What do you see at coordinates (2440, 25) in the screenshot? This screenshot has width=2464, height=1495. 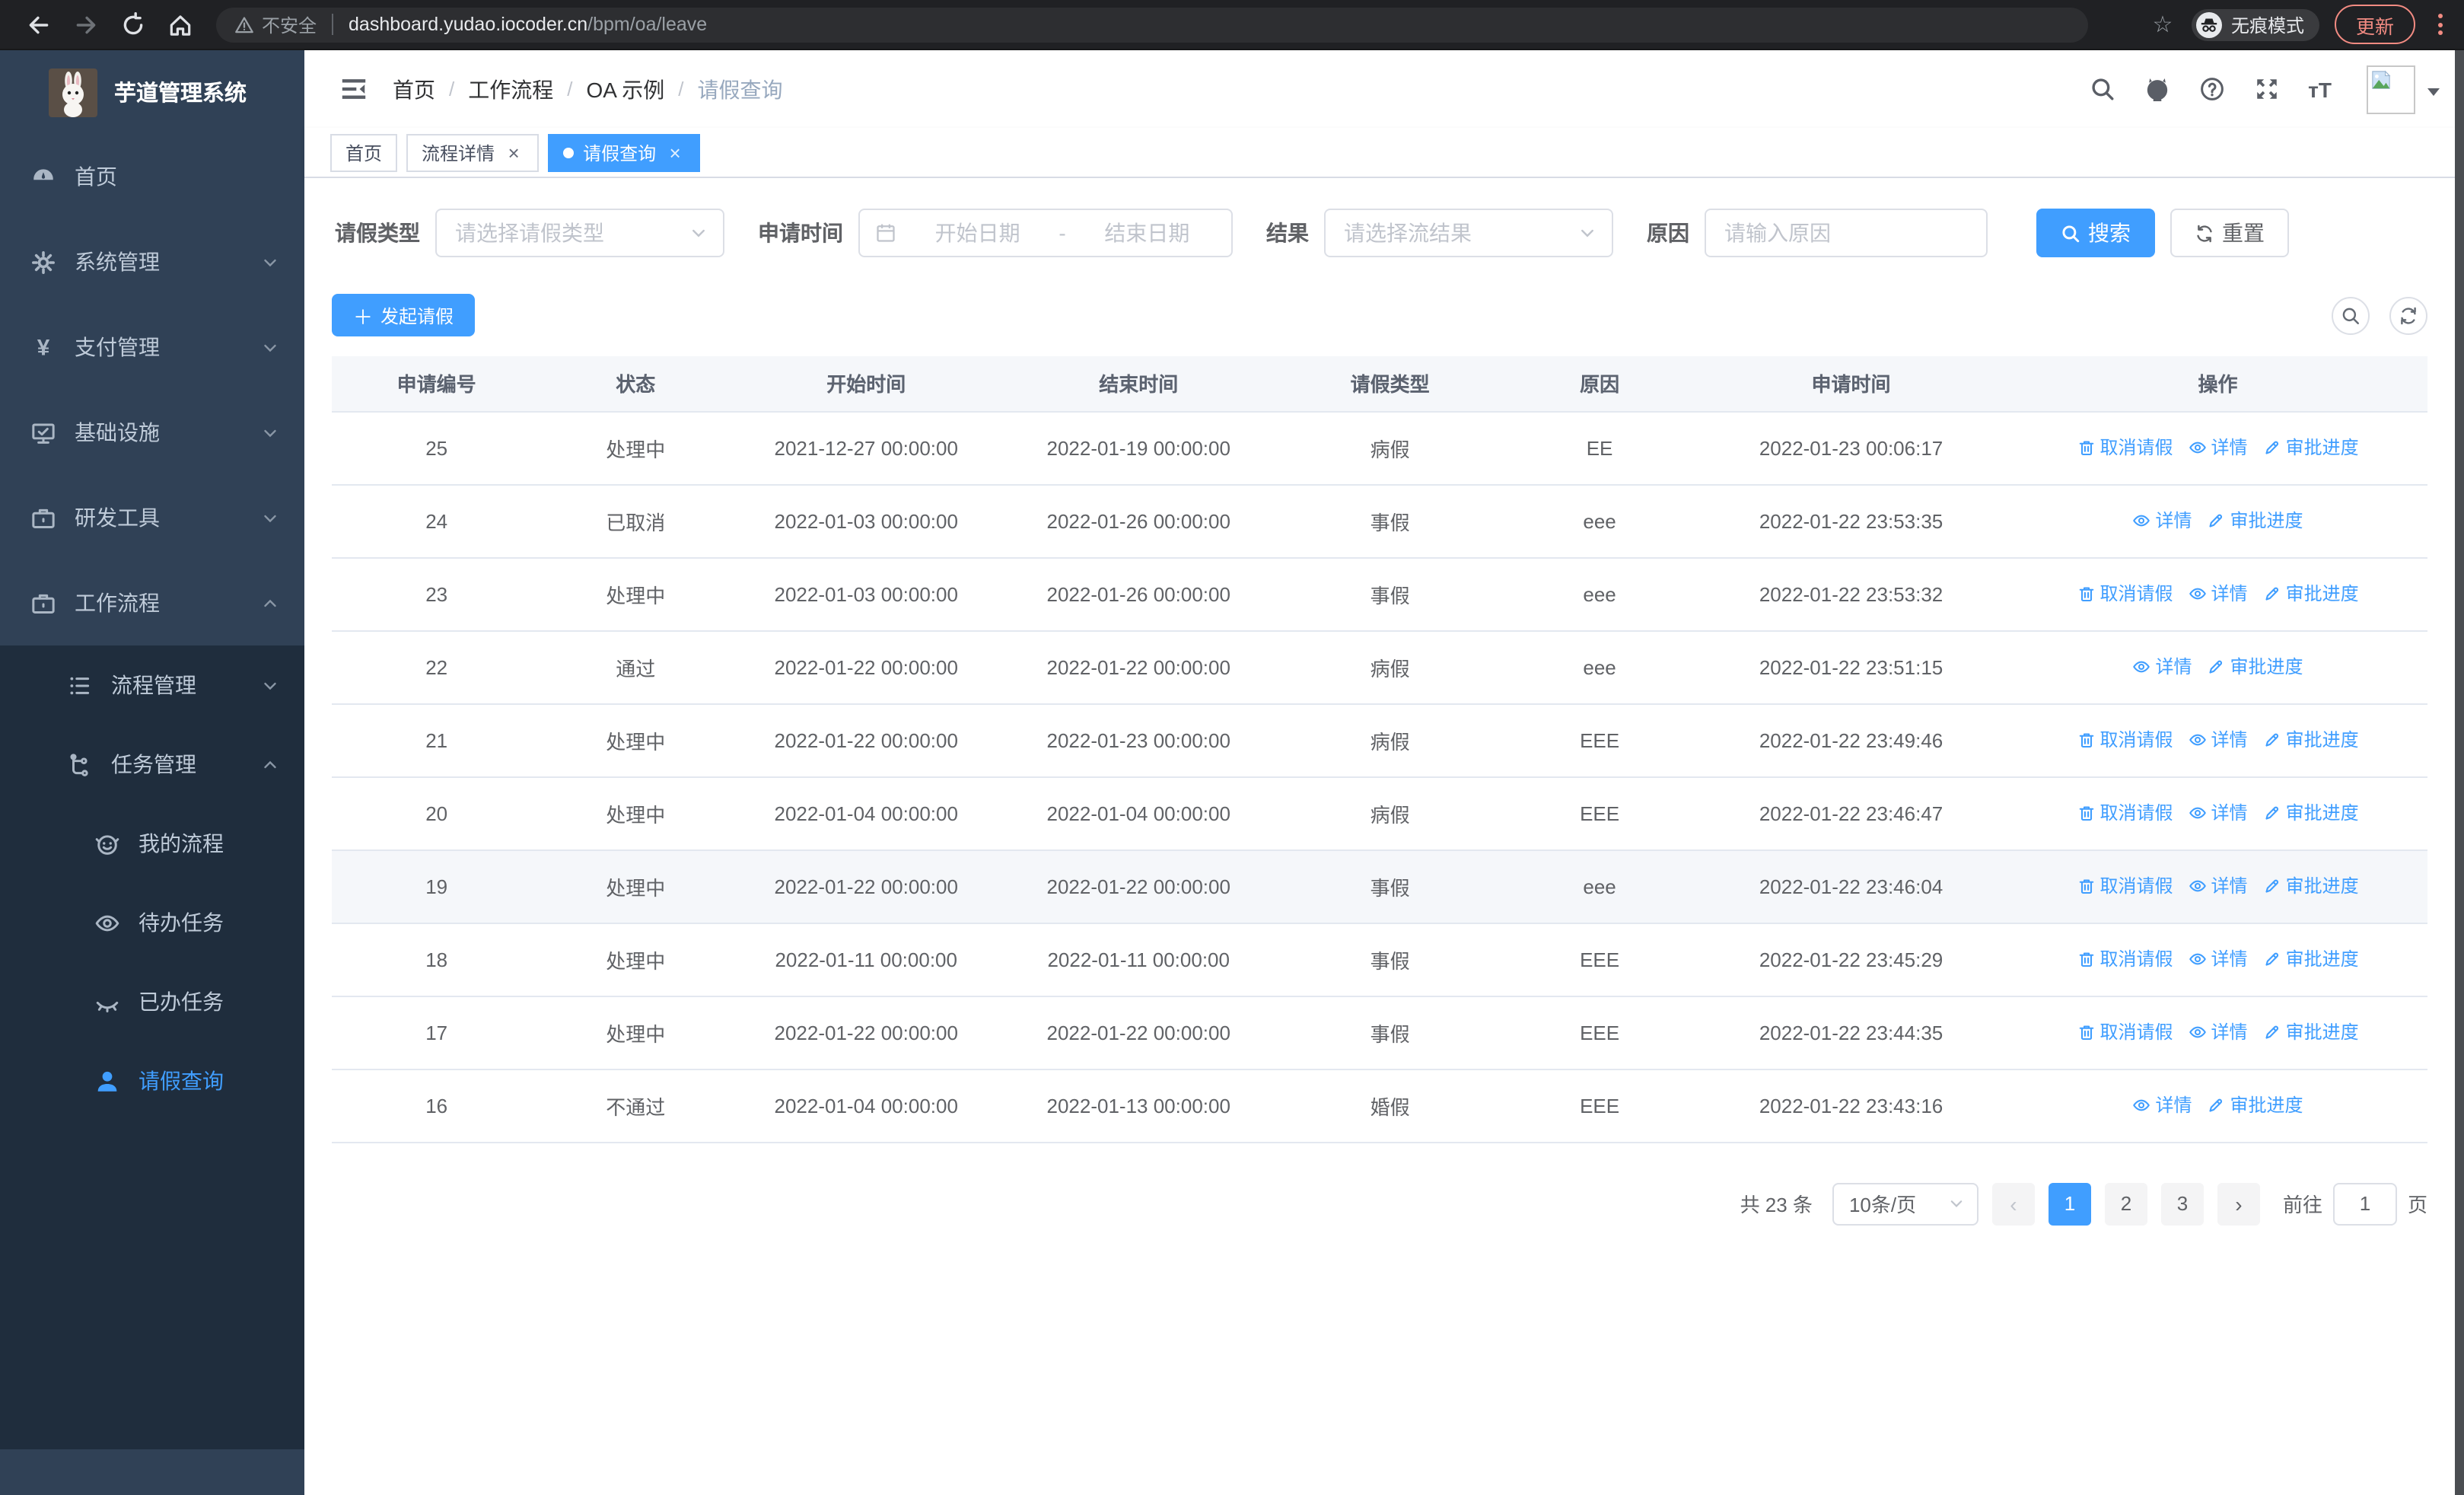 I see `browser-menu-icon` at bounding box center [2440, 25].